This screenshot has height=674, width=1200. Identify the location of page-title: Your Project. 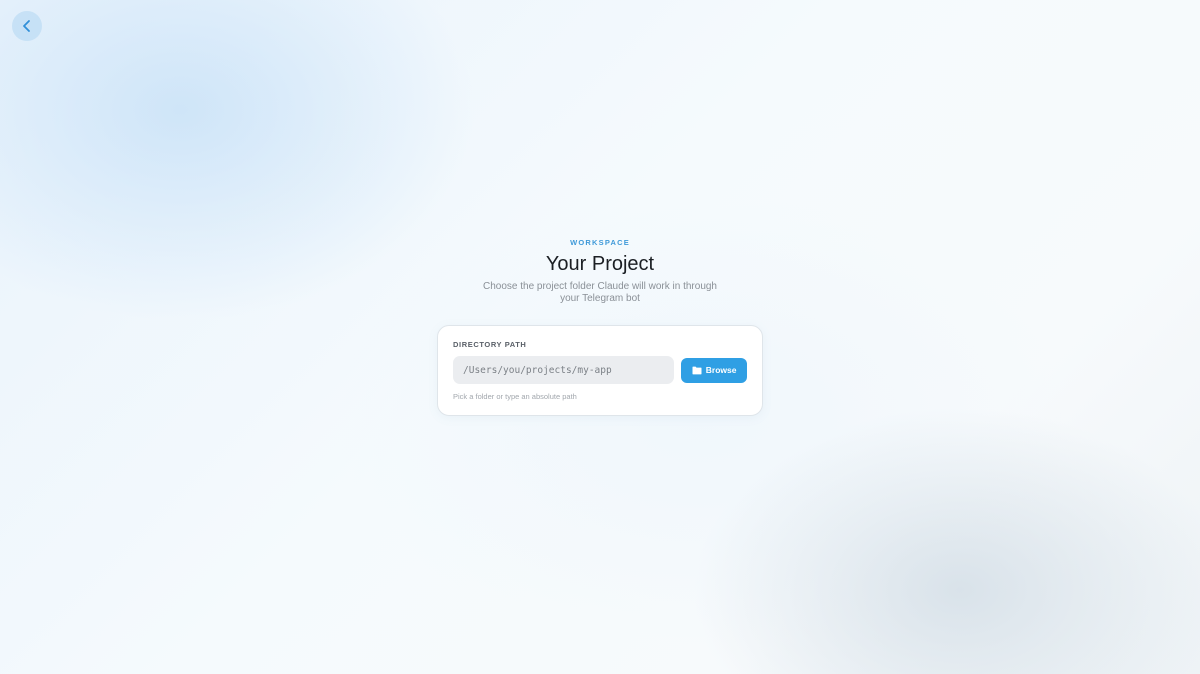
(600, 264).